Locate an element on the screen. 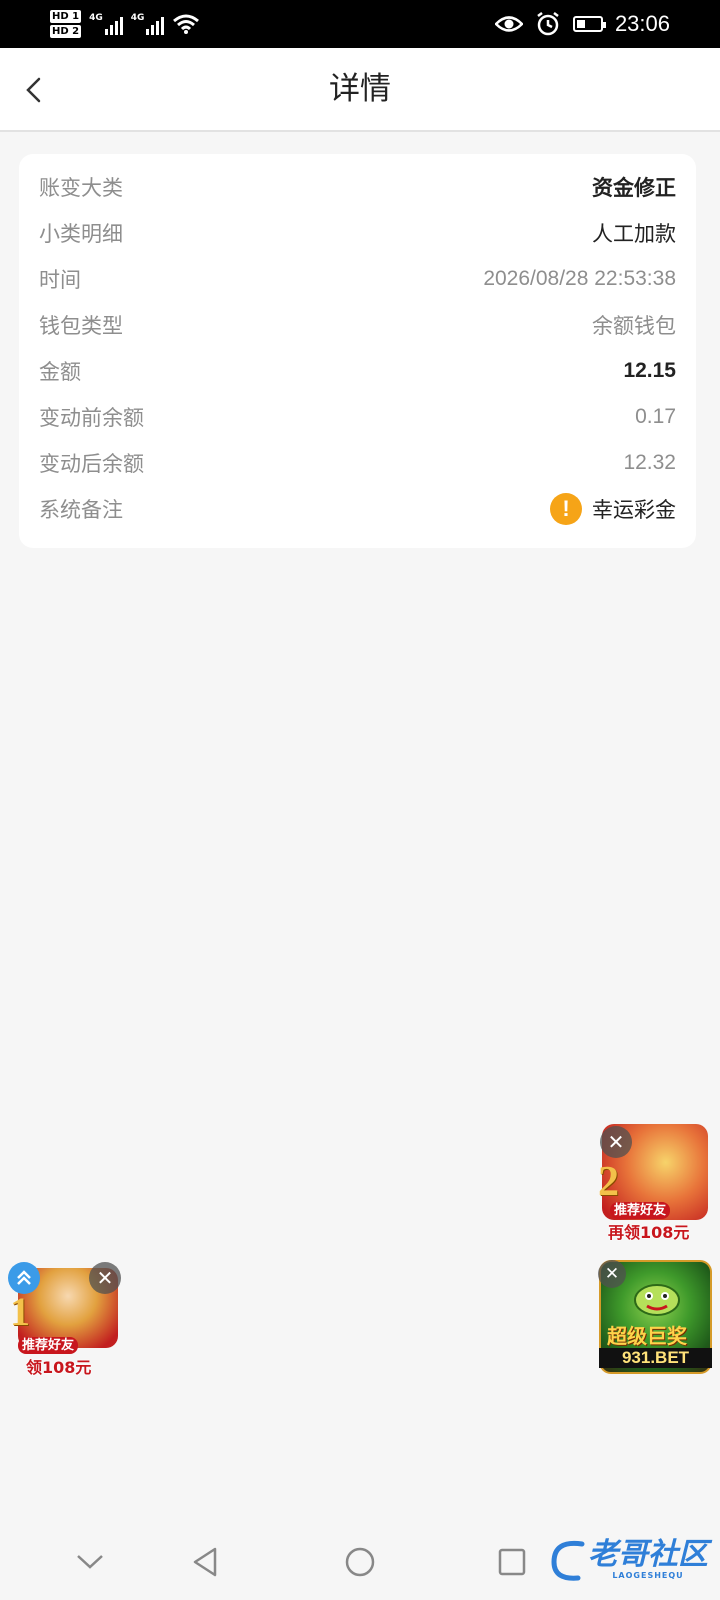 The image size is (720, 1600). circle-home-icon is located at coordinates (360, 1562).